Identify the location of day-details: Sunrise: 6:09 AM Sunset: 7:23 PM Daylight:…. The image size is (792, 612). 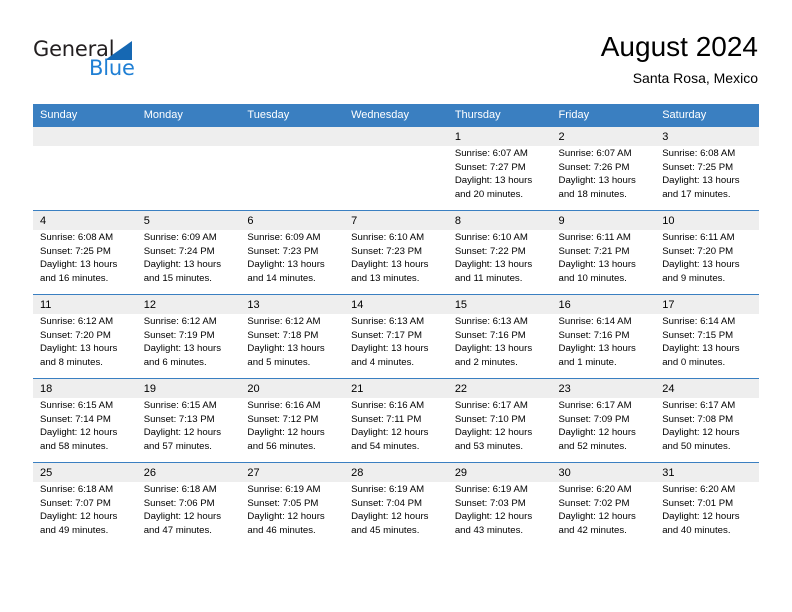
(292, 255).